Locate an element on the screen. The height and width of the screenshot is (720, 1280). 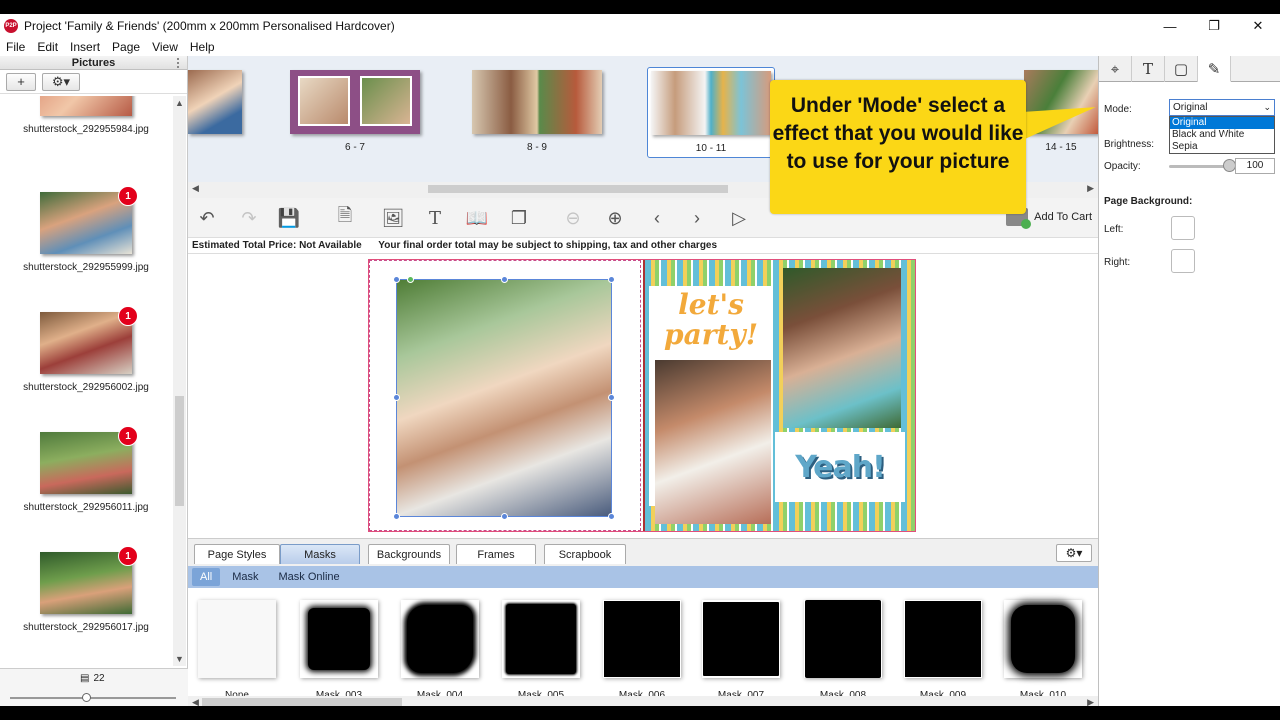
minimize-button: — is located at coordinates (1170, 26).